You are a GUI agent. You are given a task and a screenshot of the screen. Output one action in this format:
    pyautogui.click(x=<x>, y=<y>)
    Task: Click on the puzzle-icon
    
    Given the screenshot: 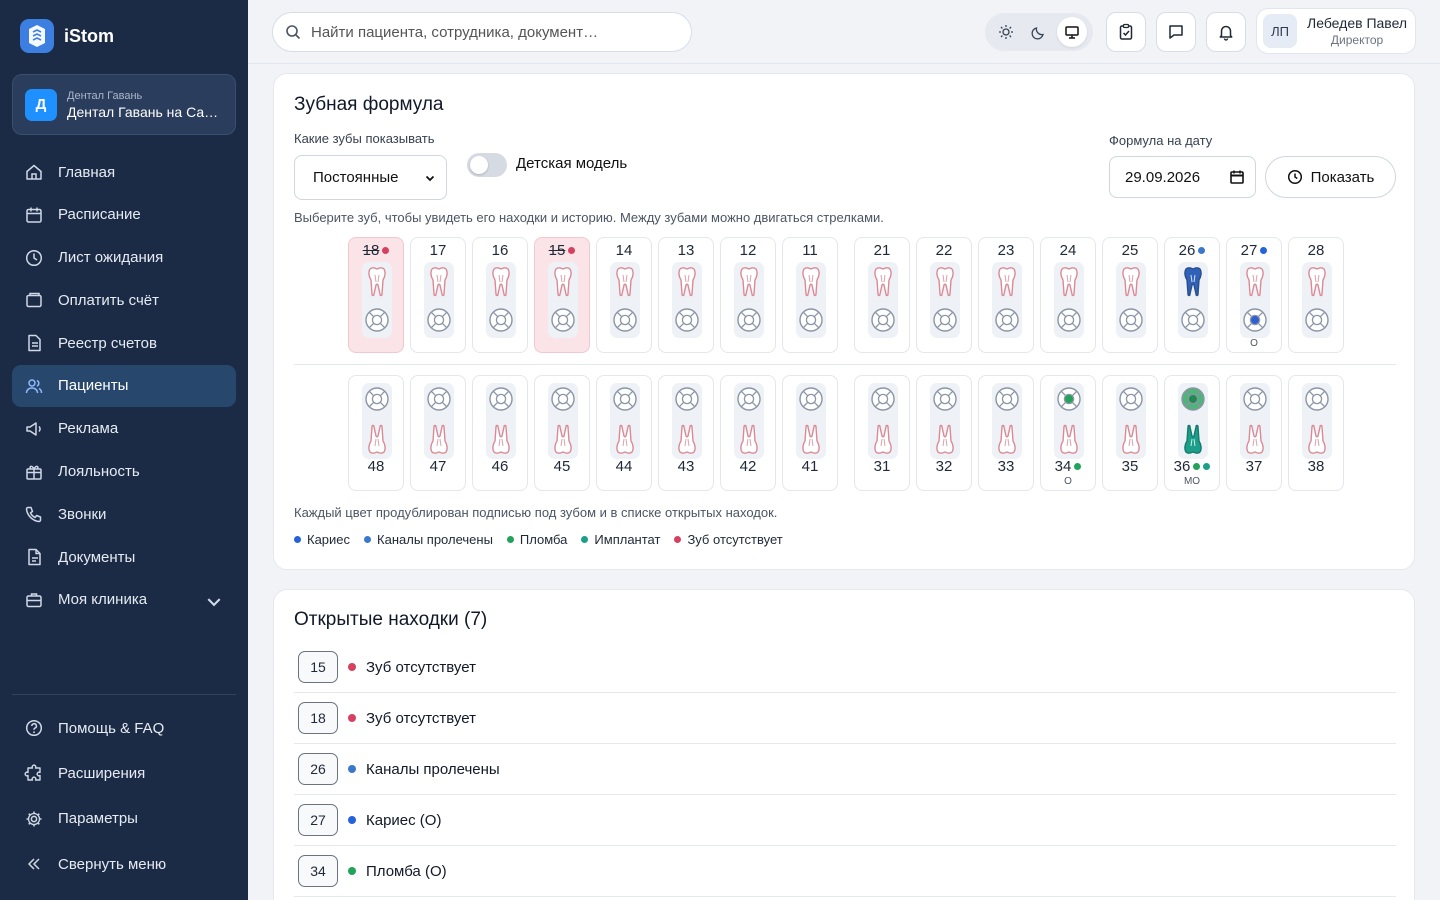 What is the action you would take?
    pyautogui.click(x=32, y=772)
    